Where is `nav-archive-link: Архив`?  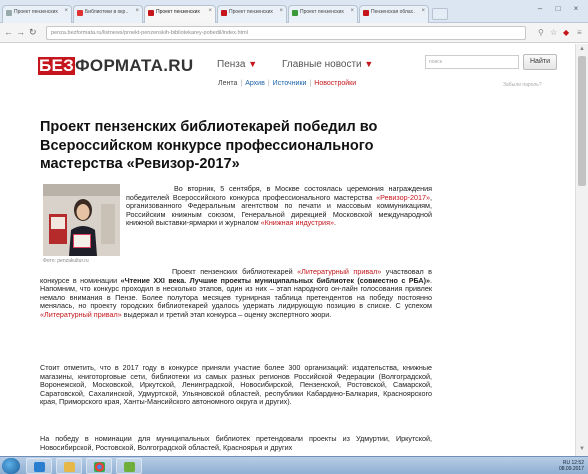
nav-archive-link: Архив is located at coordinates (255, 83).